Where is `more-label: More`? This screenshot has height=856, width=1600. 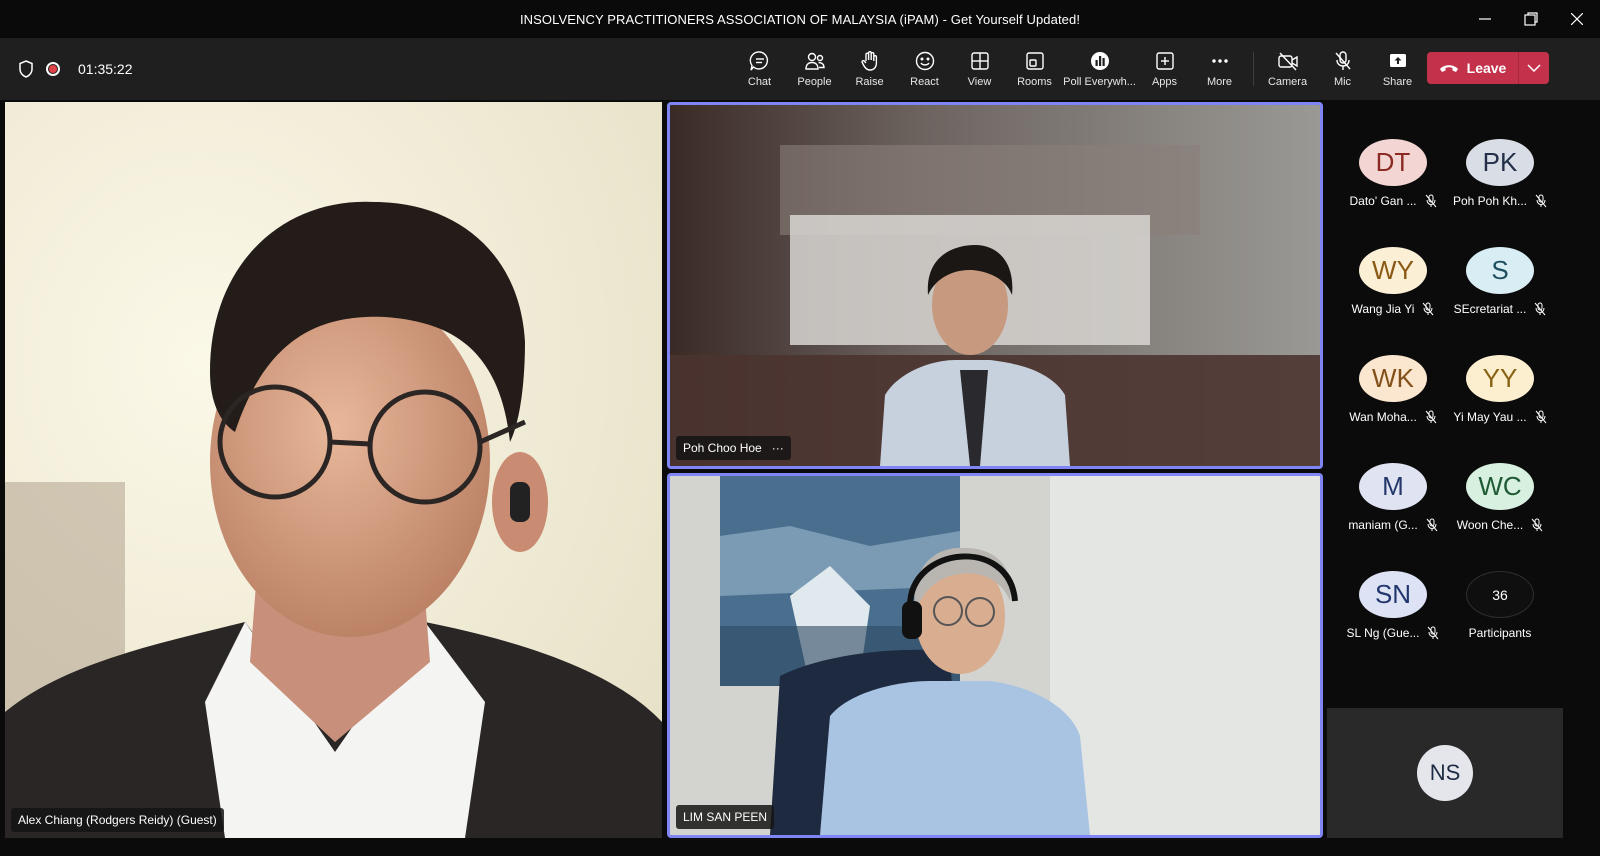
more-label: More is located at coordinates (1219, 82).